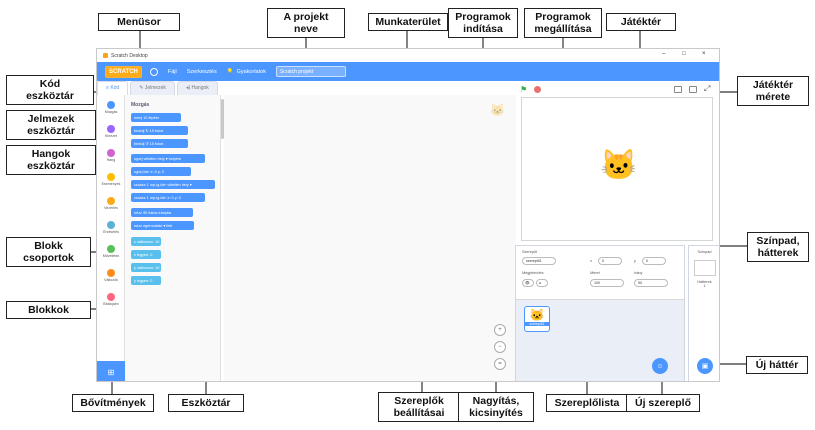 The width and height of the screenshot is (815, 430). Describe the element at coordinates (161, 171) in the screenshot. I see `palette-block: ugorj ide: x: 0 y: 0` at that location.